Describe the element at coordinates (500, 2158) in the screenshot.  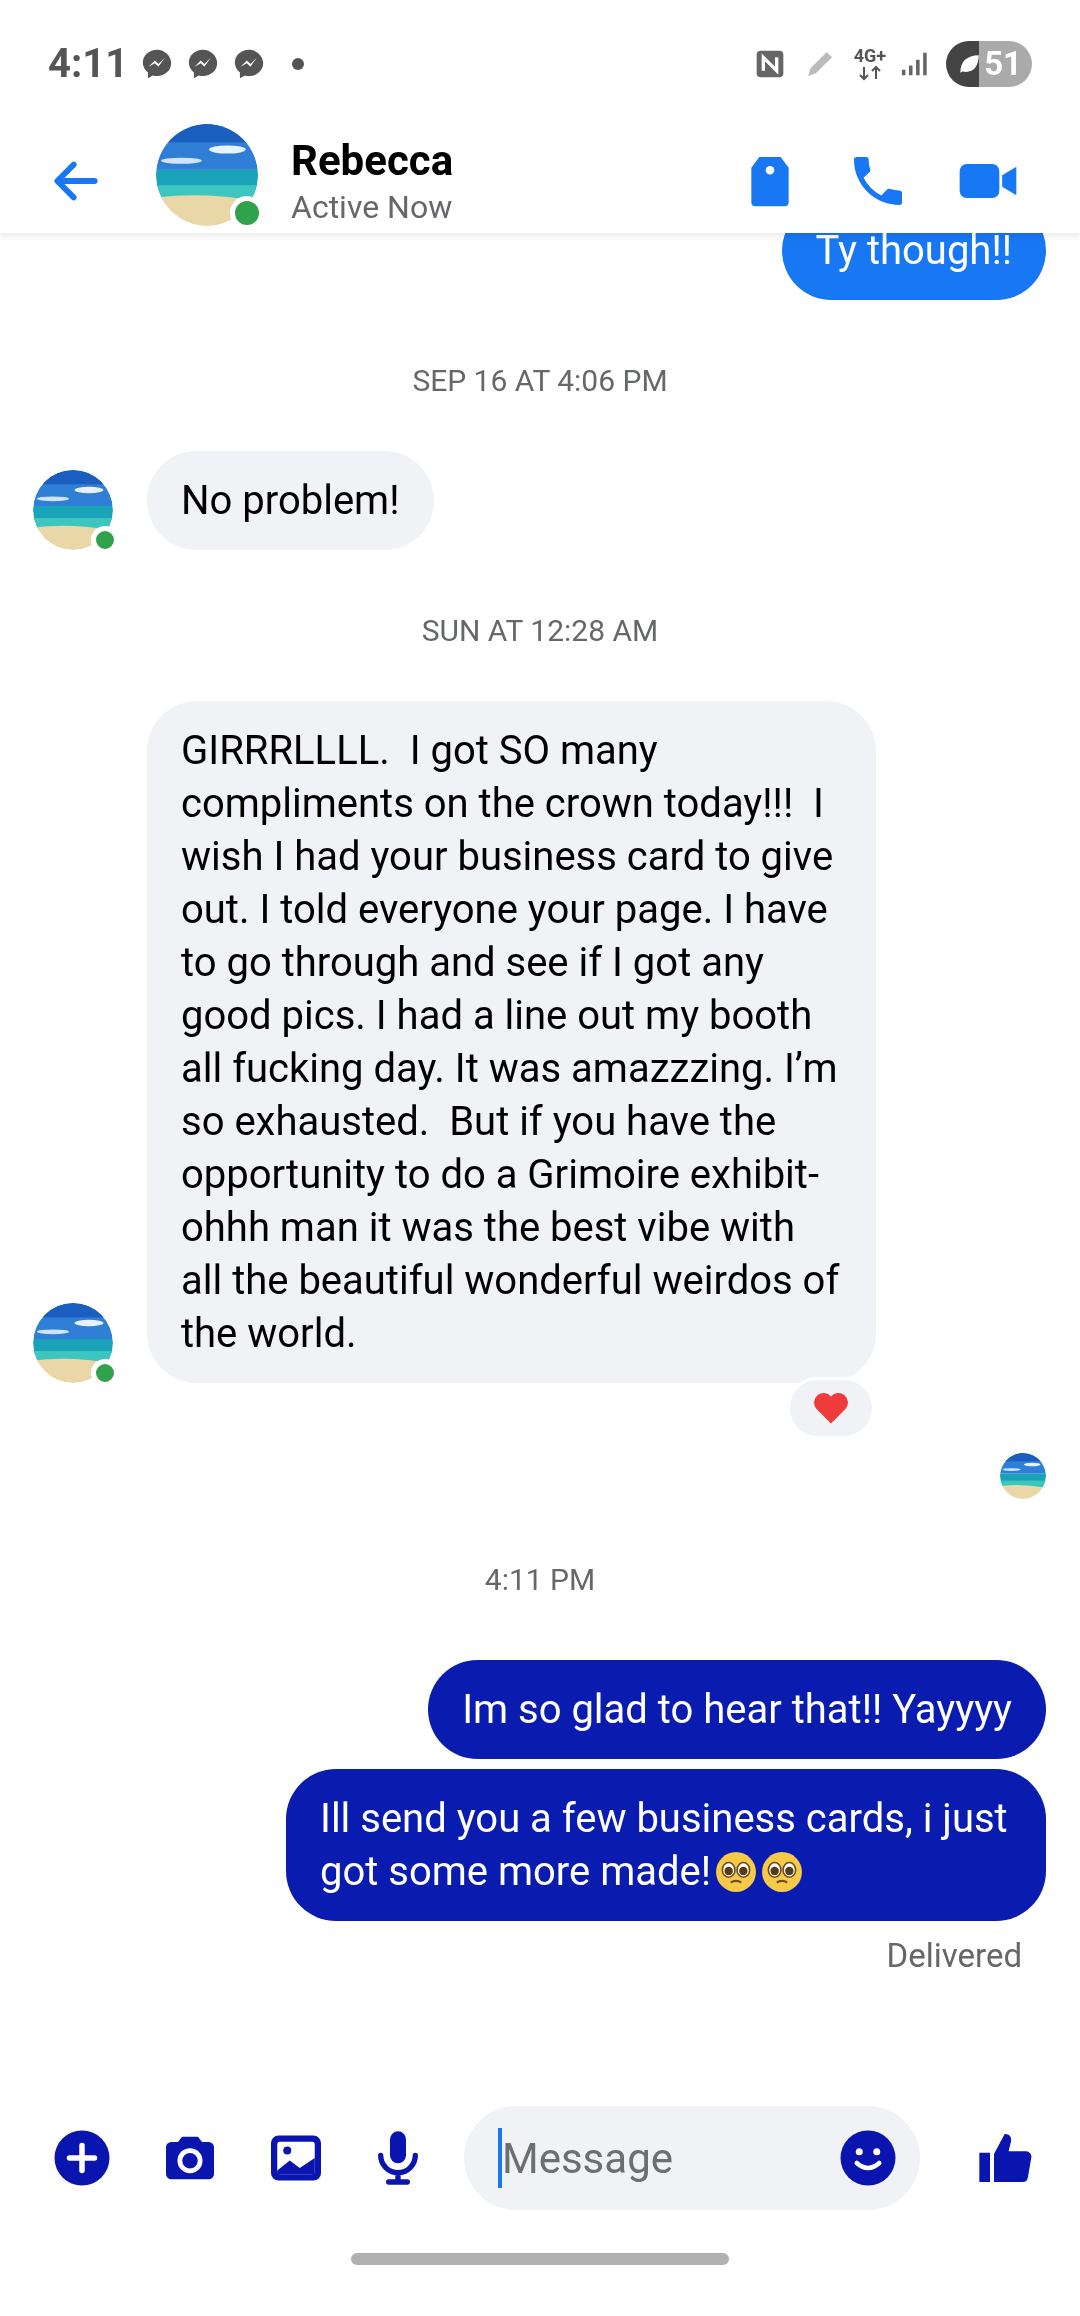
I see `text-cursor` at that location.